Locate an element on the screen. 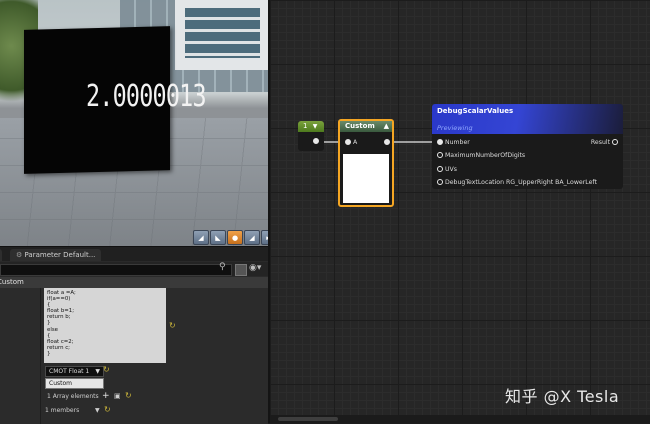  members-count: 1 members is located at coordinates (62, 410).